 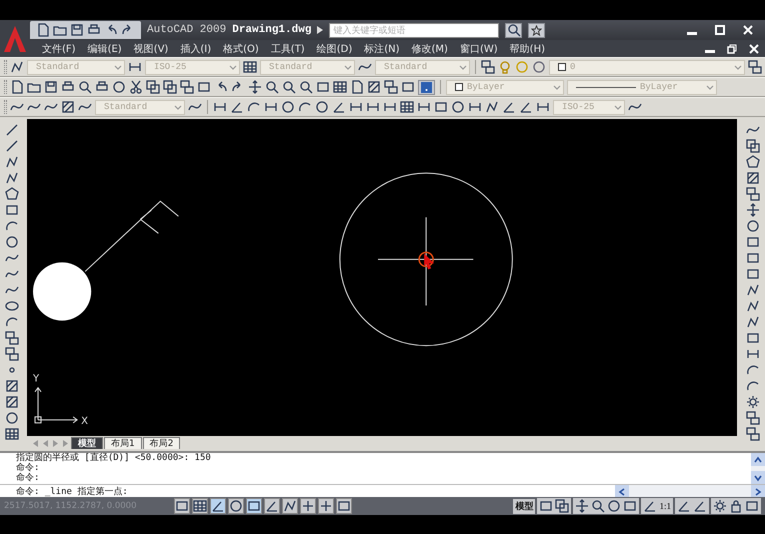 I want to click on annotation-buttons, so click(x=692, y=506).